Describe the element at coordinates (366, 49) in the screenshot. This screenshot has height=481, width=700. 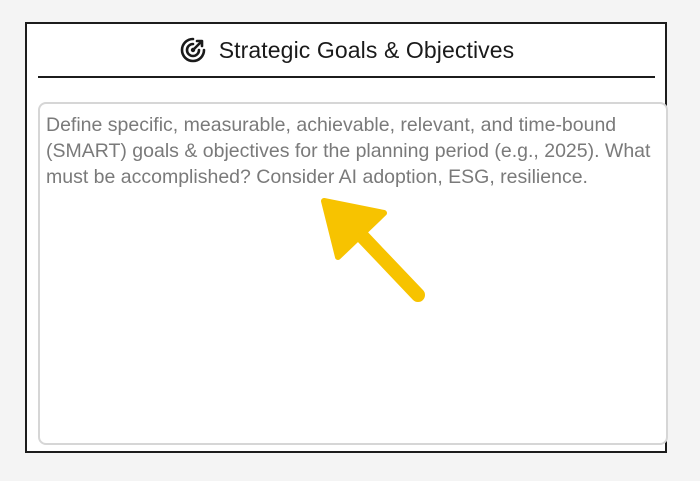
I see `card-title: Strategic Goals & Objectives` at that location.